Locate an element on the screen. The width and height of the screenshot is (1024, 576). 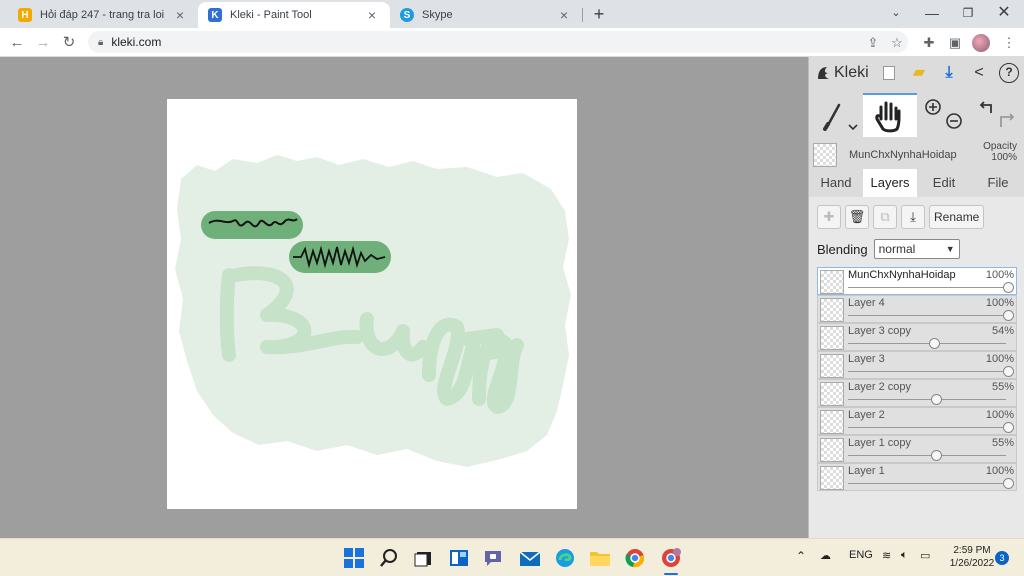
download-icon: ⤓ is located at coordinates (949, 73).